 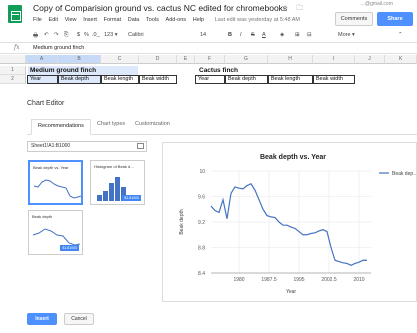 What do you see at coordinates (79, 59) in the screenshot?
I see `col-header-b: B` at bounding box center [79, 59].